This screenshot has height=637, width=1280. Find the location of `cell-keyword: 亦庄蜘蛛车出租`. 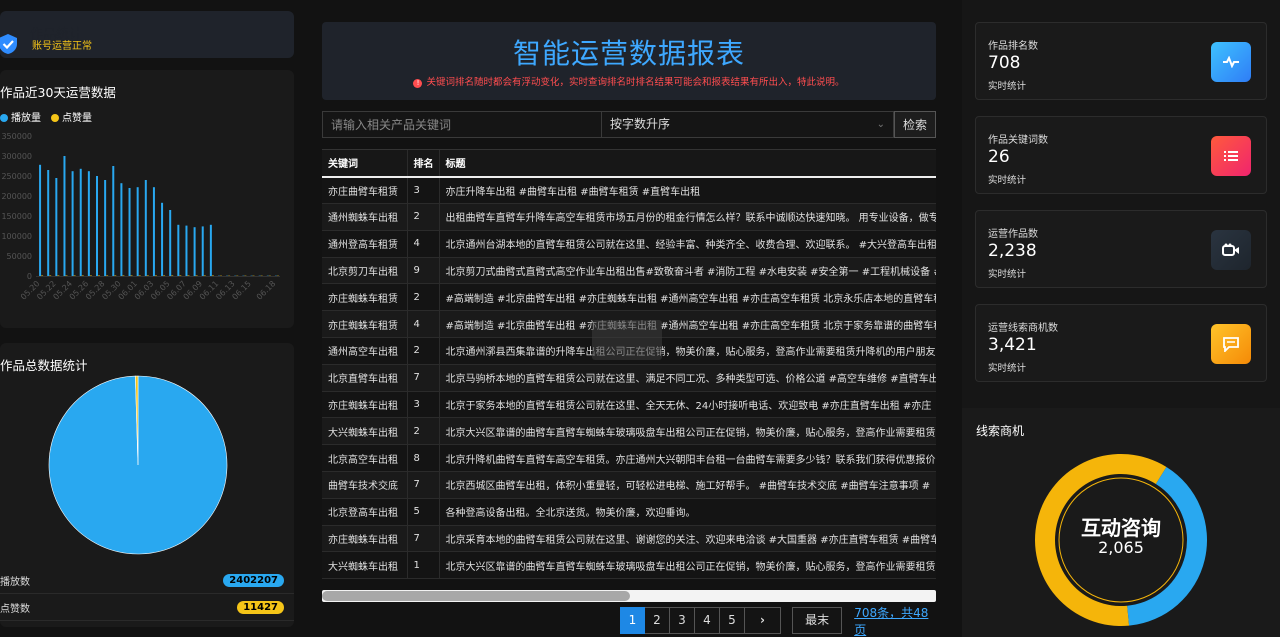

cell-keyword: 亦庄蜘蛛车出租 is located at coordinates (365, 405).